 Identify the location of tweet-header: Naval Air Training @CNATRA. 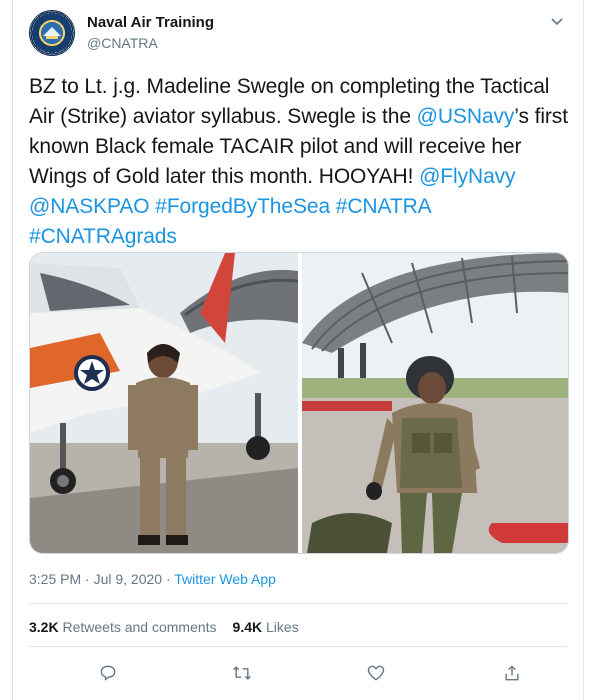
(298, 34).